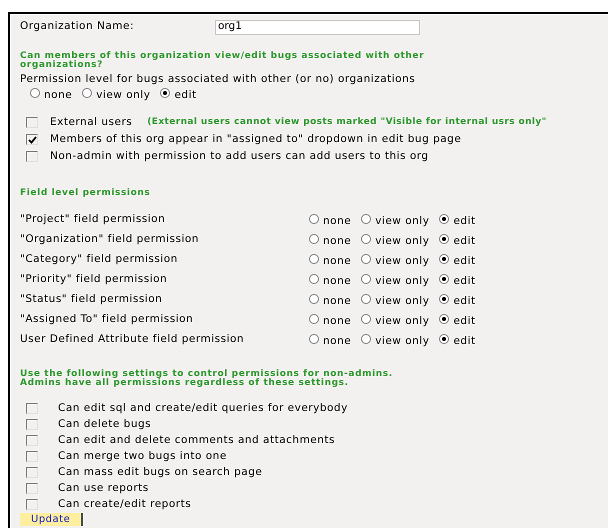 This screenshot has width=608, height=530. What do you see at coordinates (62, 65) in the screenshot?
I see `section-heading: organizations?` at bounding box center [62, 65].